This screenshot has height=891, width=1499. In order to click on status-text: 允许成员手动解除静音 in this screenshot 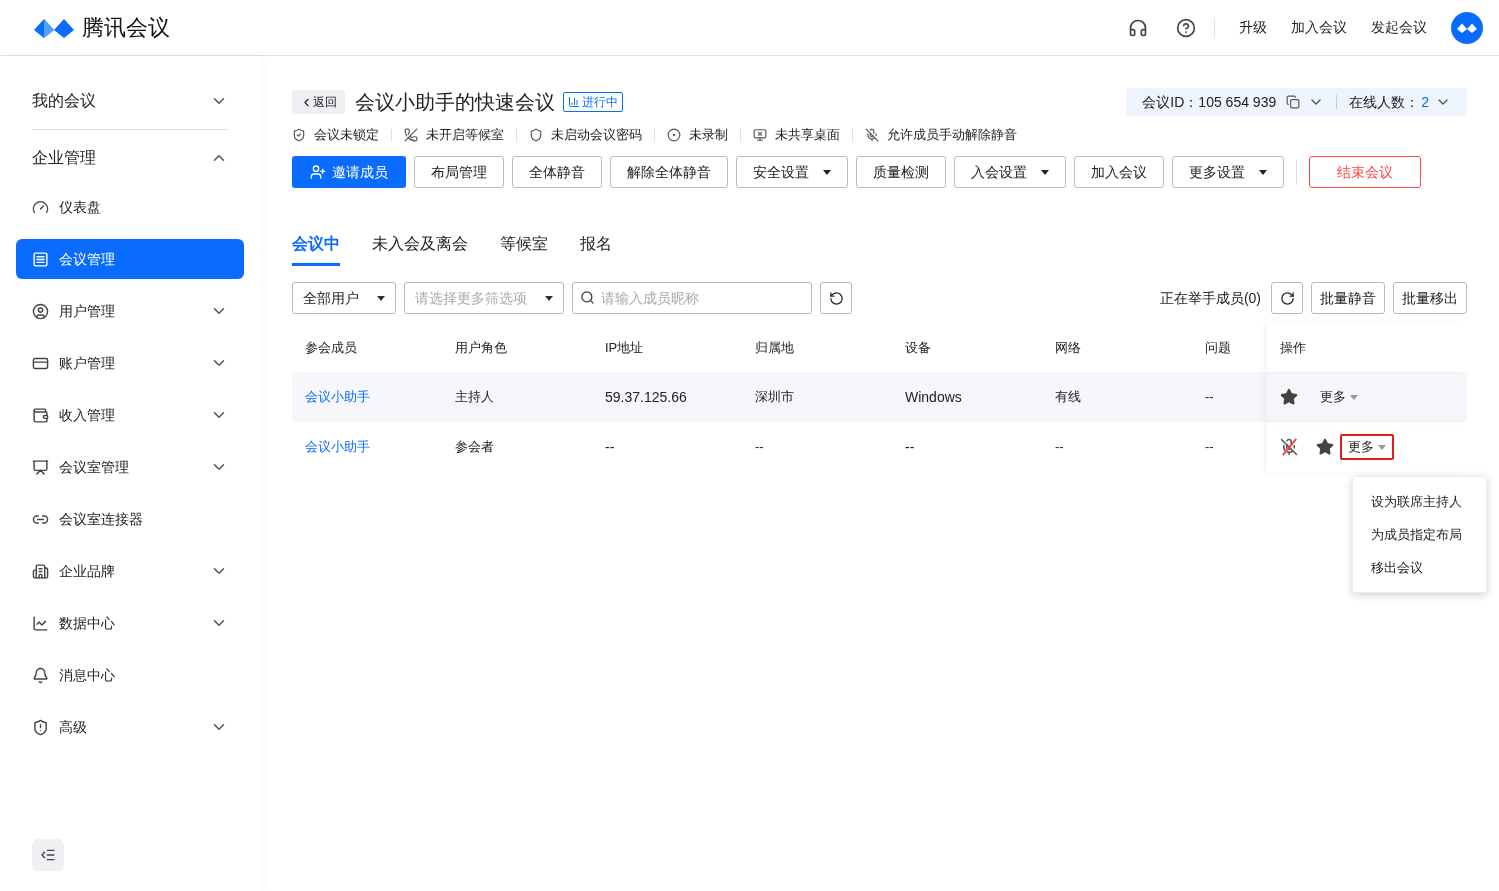, I will do `click(952, 135)`.